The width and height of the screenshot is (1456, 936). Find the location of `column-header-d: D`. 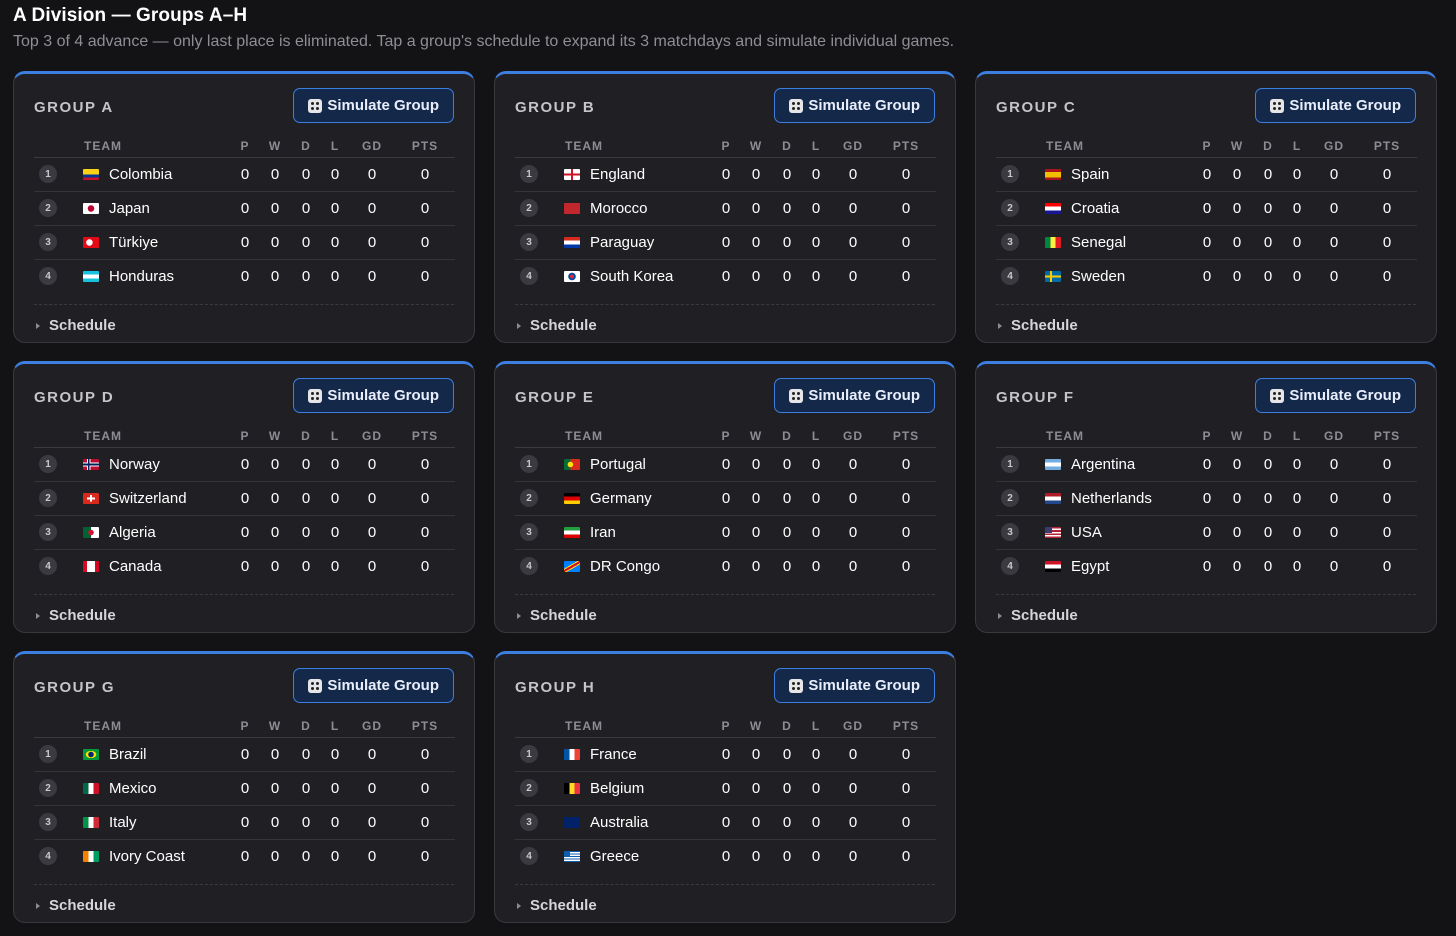

column-header-d: D is located at coordinates (787, 726).